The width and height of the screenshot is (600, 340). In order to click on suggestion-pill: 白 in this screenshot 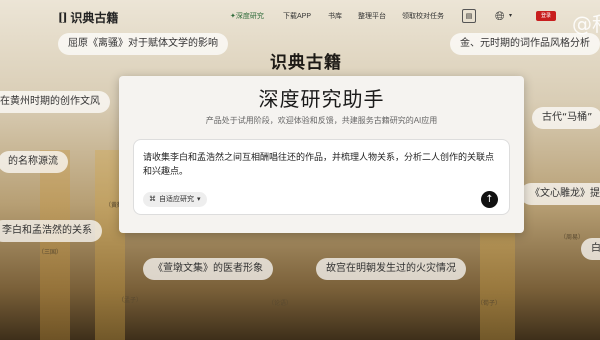, I will do `click(590, 249)`.